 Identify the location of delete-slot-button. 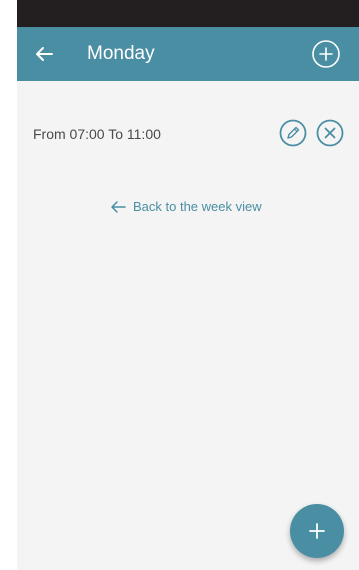
(330, 133).